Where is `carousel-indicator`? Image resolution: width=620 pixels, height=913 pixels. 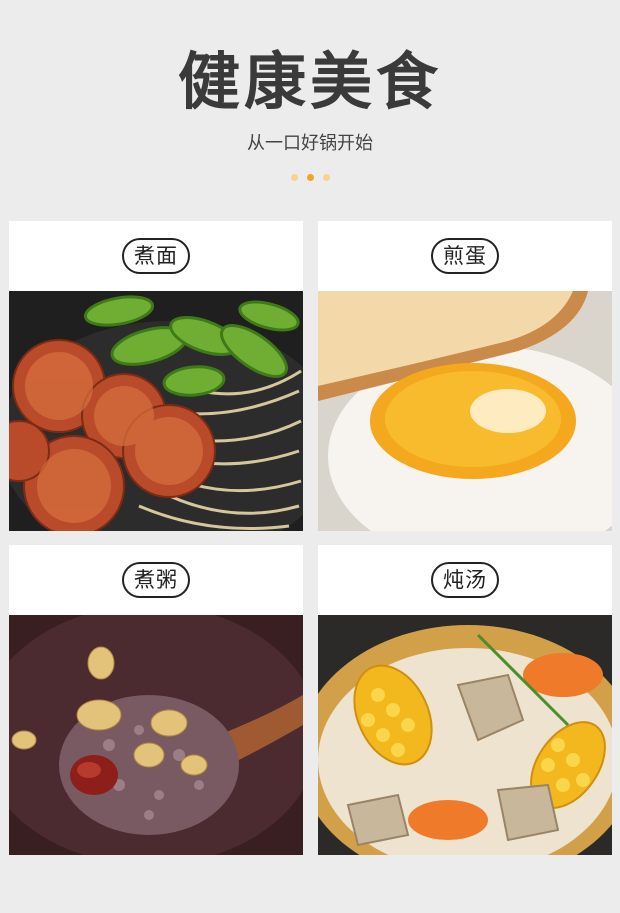 carousel-indicator is located at coordinates (310, 177).